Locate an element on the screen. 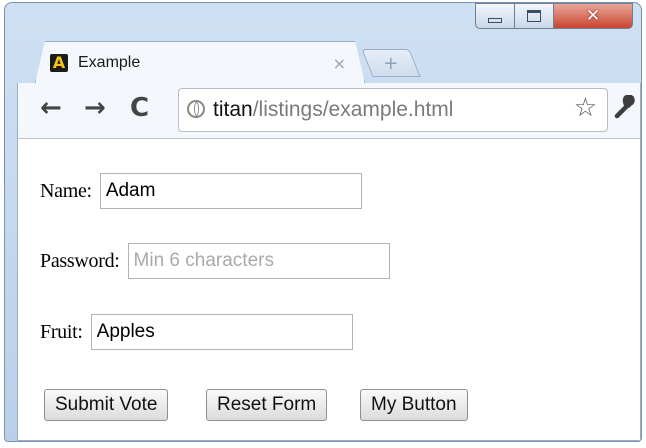  url-host: titan is located at coordinates (233, 109).